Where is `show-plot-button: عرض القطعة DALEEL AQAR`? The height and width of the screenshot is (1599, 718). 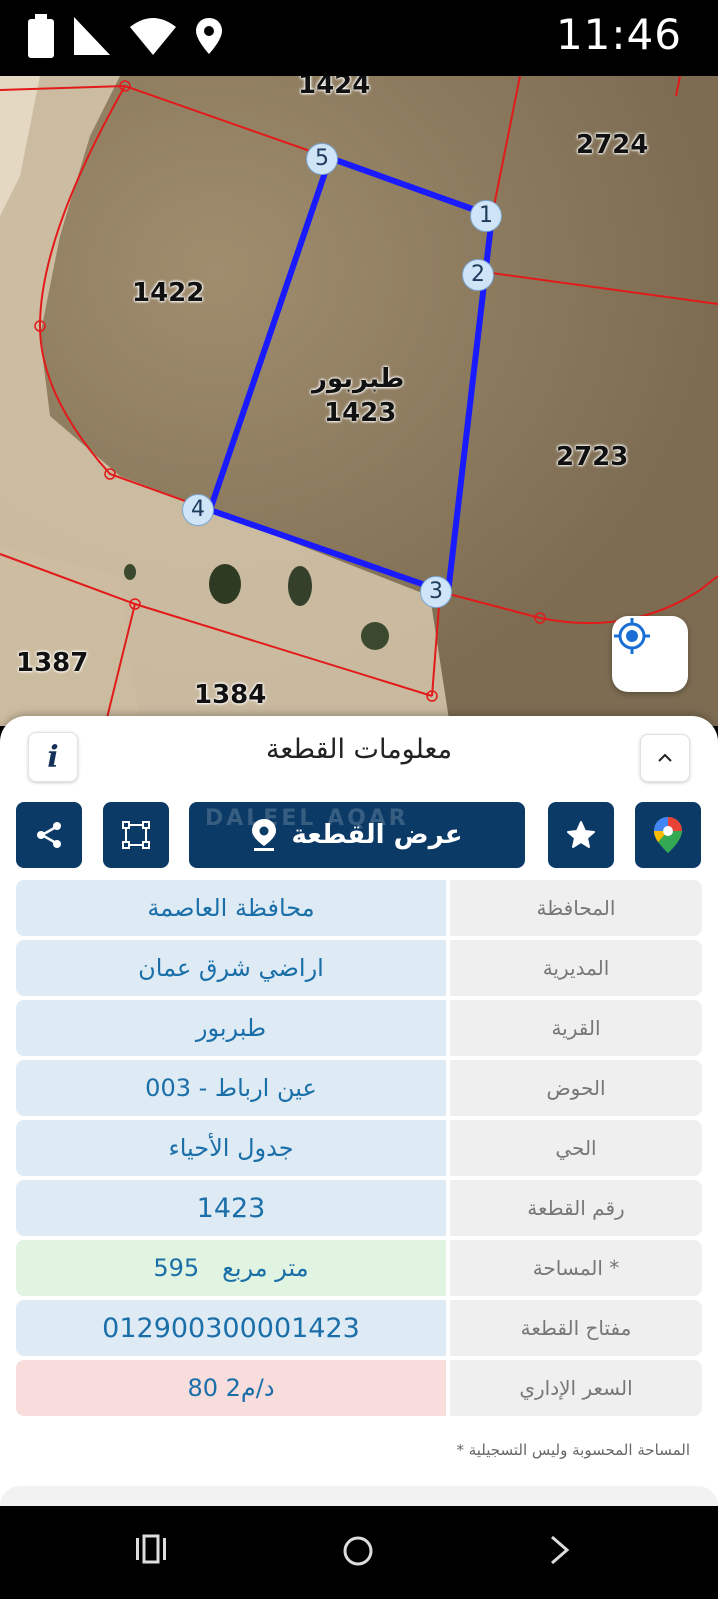 show-plot-button: عرض القطعة DALEEL AQAR is located at coordinates (357, 835).